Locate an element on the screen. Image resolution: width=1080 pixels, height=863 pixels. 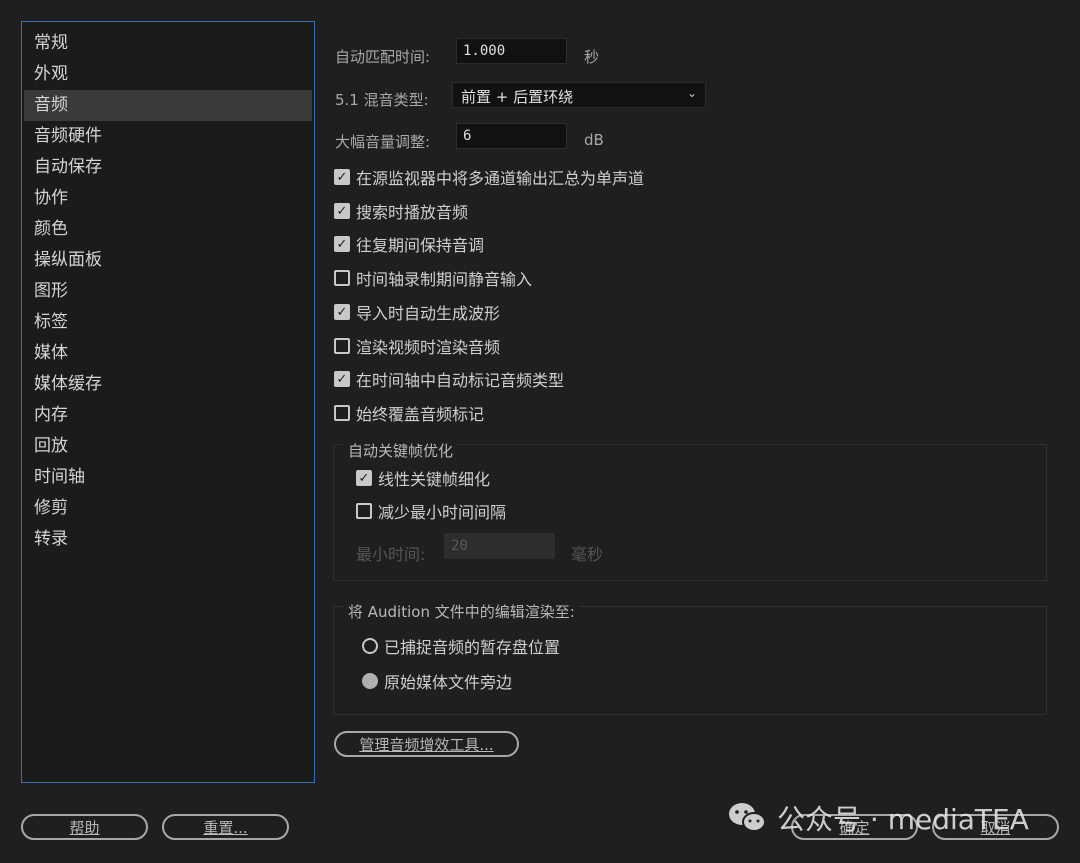
sidebar-item: 音频硬件 is located at coordinates (168, 136).